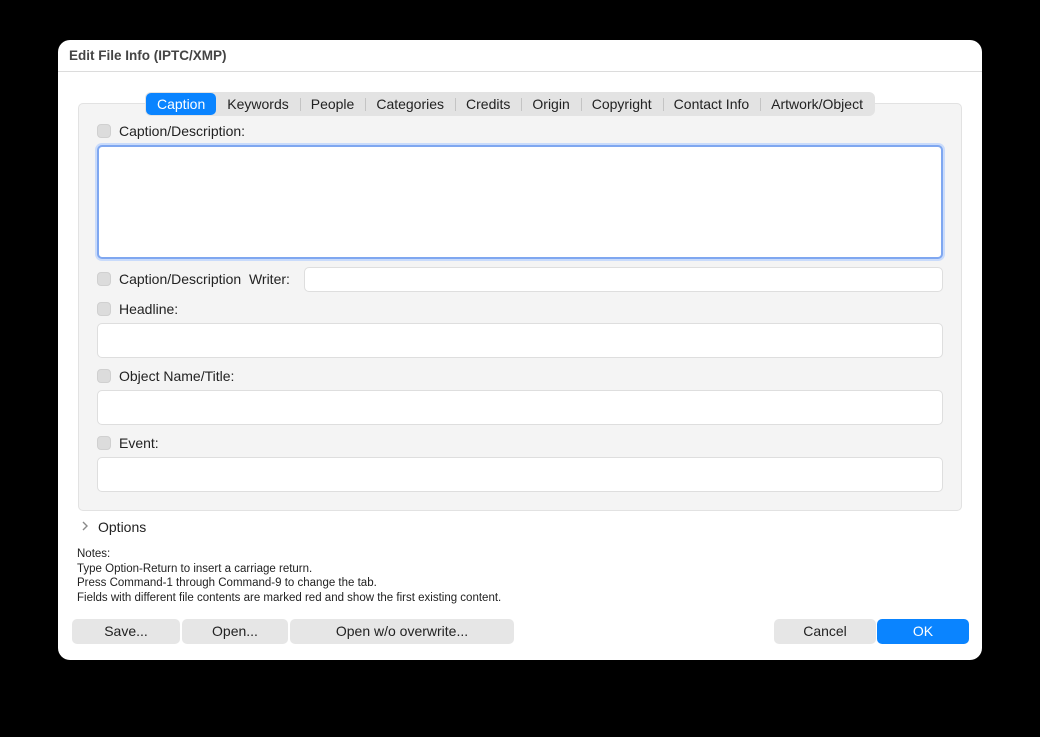  I want to click on headline-checkbox, so click(104, 309).